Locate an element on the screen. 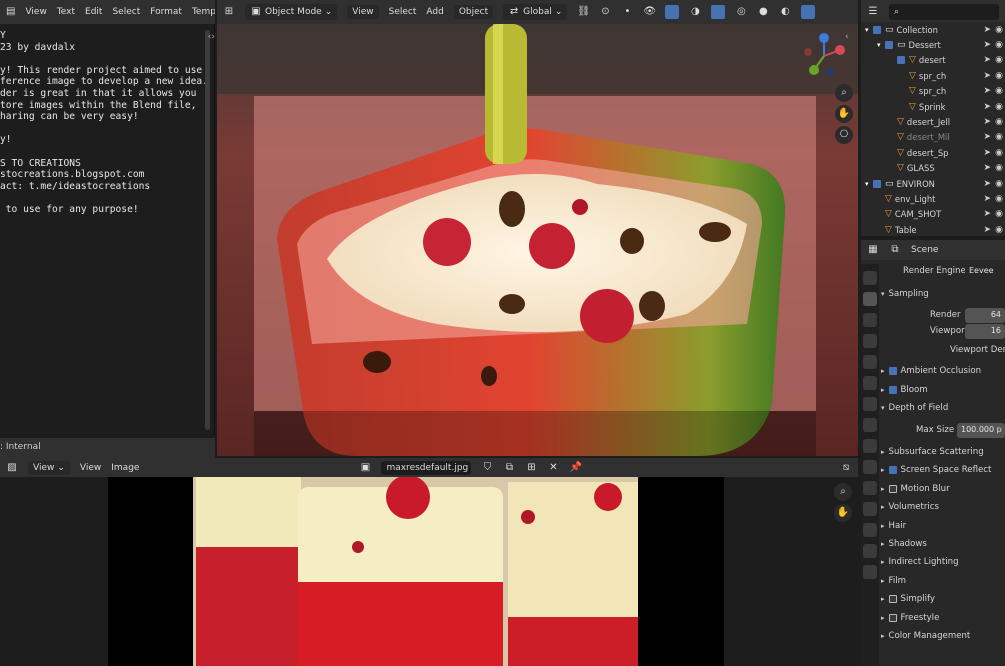 The width and height of the screenshot is (1005, 666). menu-select: Select is located at coordinates (126, 12).